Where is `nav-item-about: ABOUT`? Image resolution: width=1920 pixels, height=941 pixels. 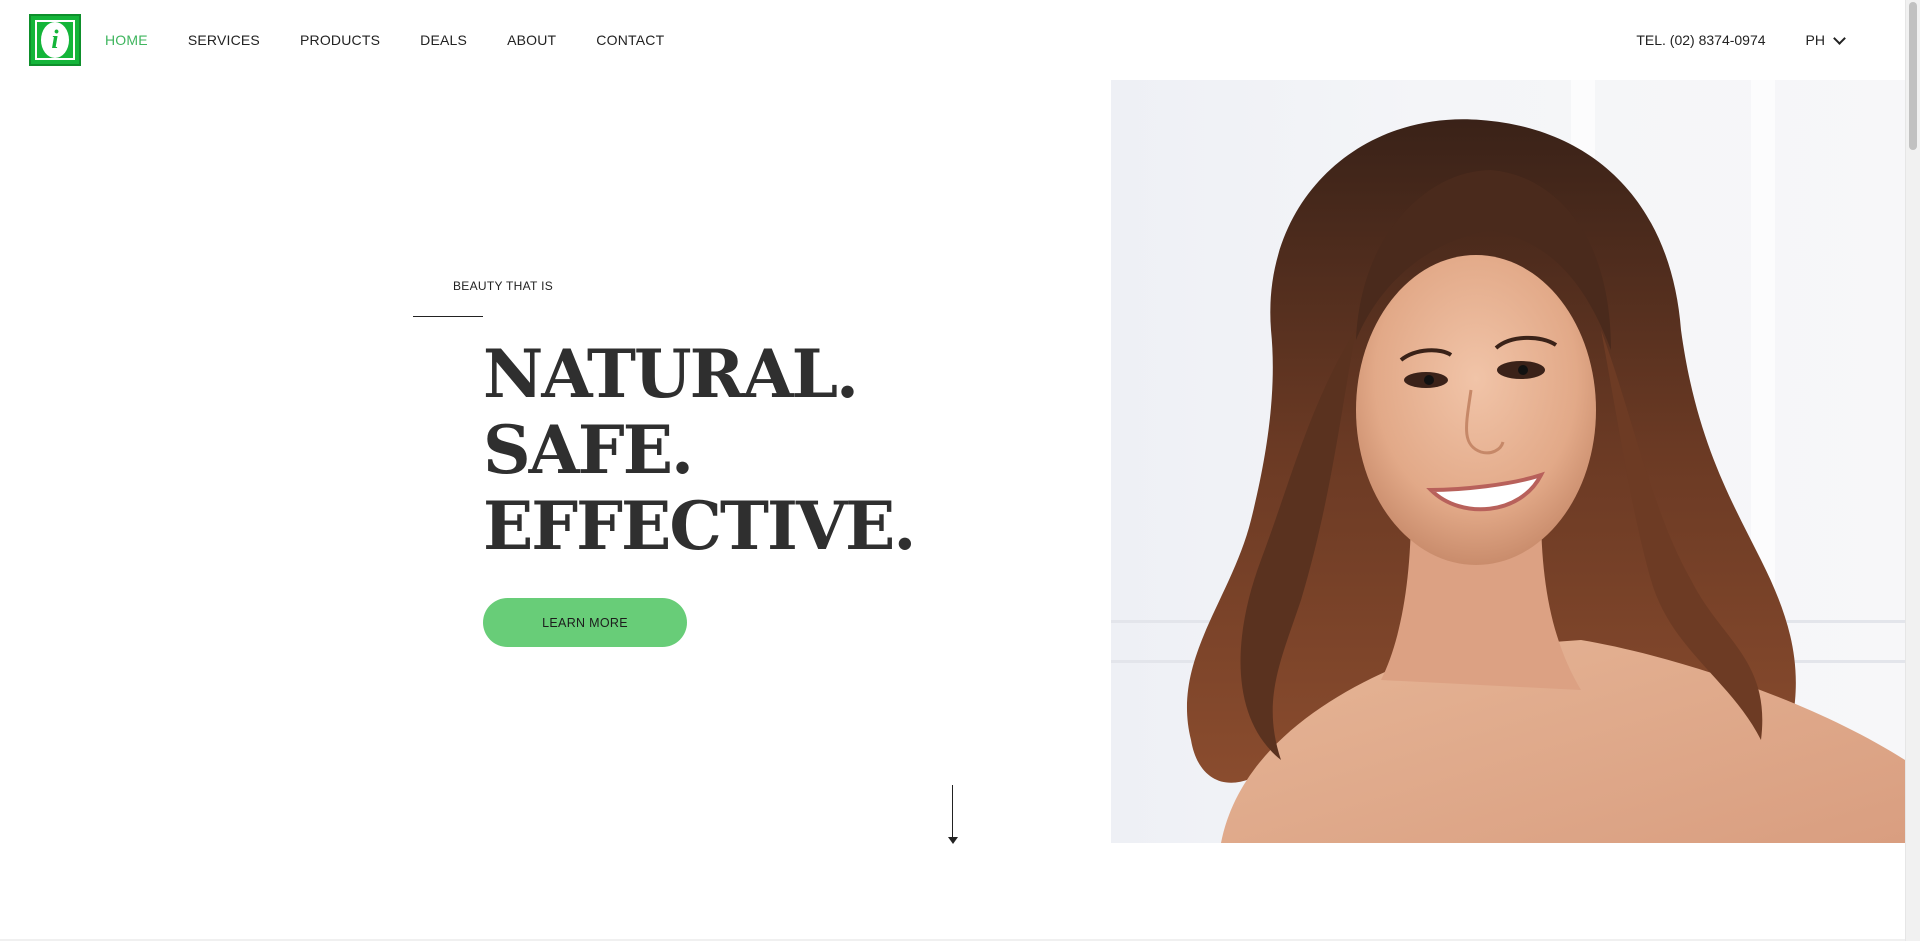
nav-item-about: ABOUT is located at coordinates (531, 40).